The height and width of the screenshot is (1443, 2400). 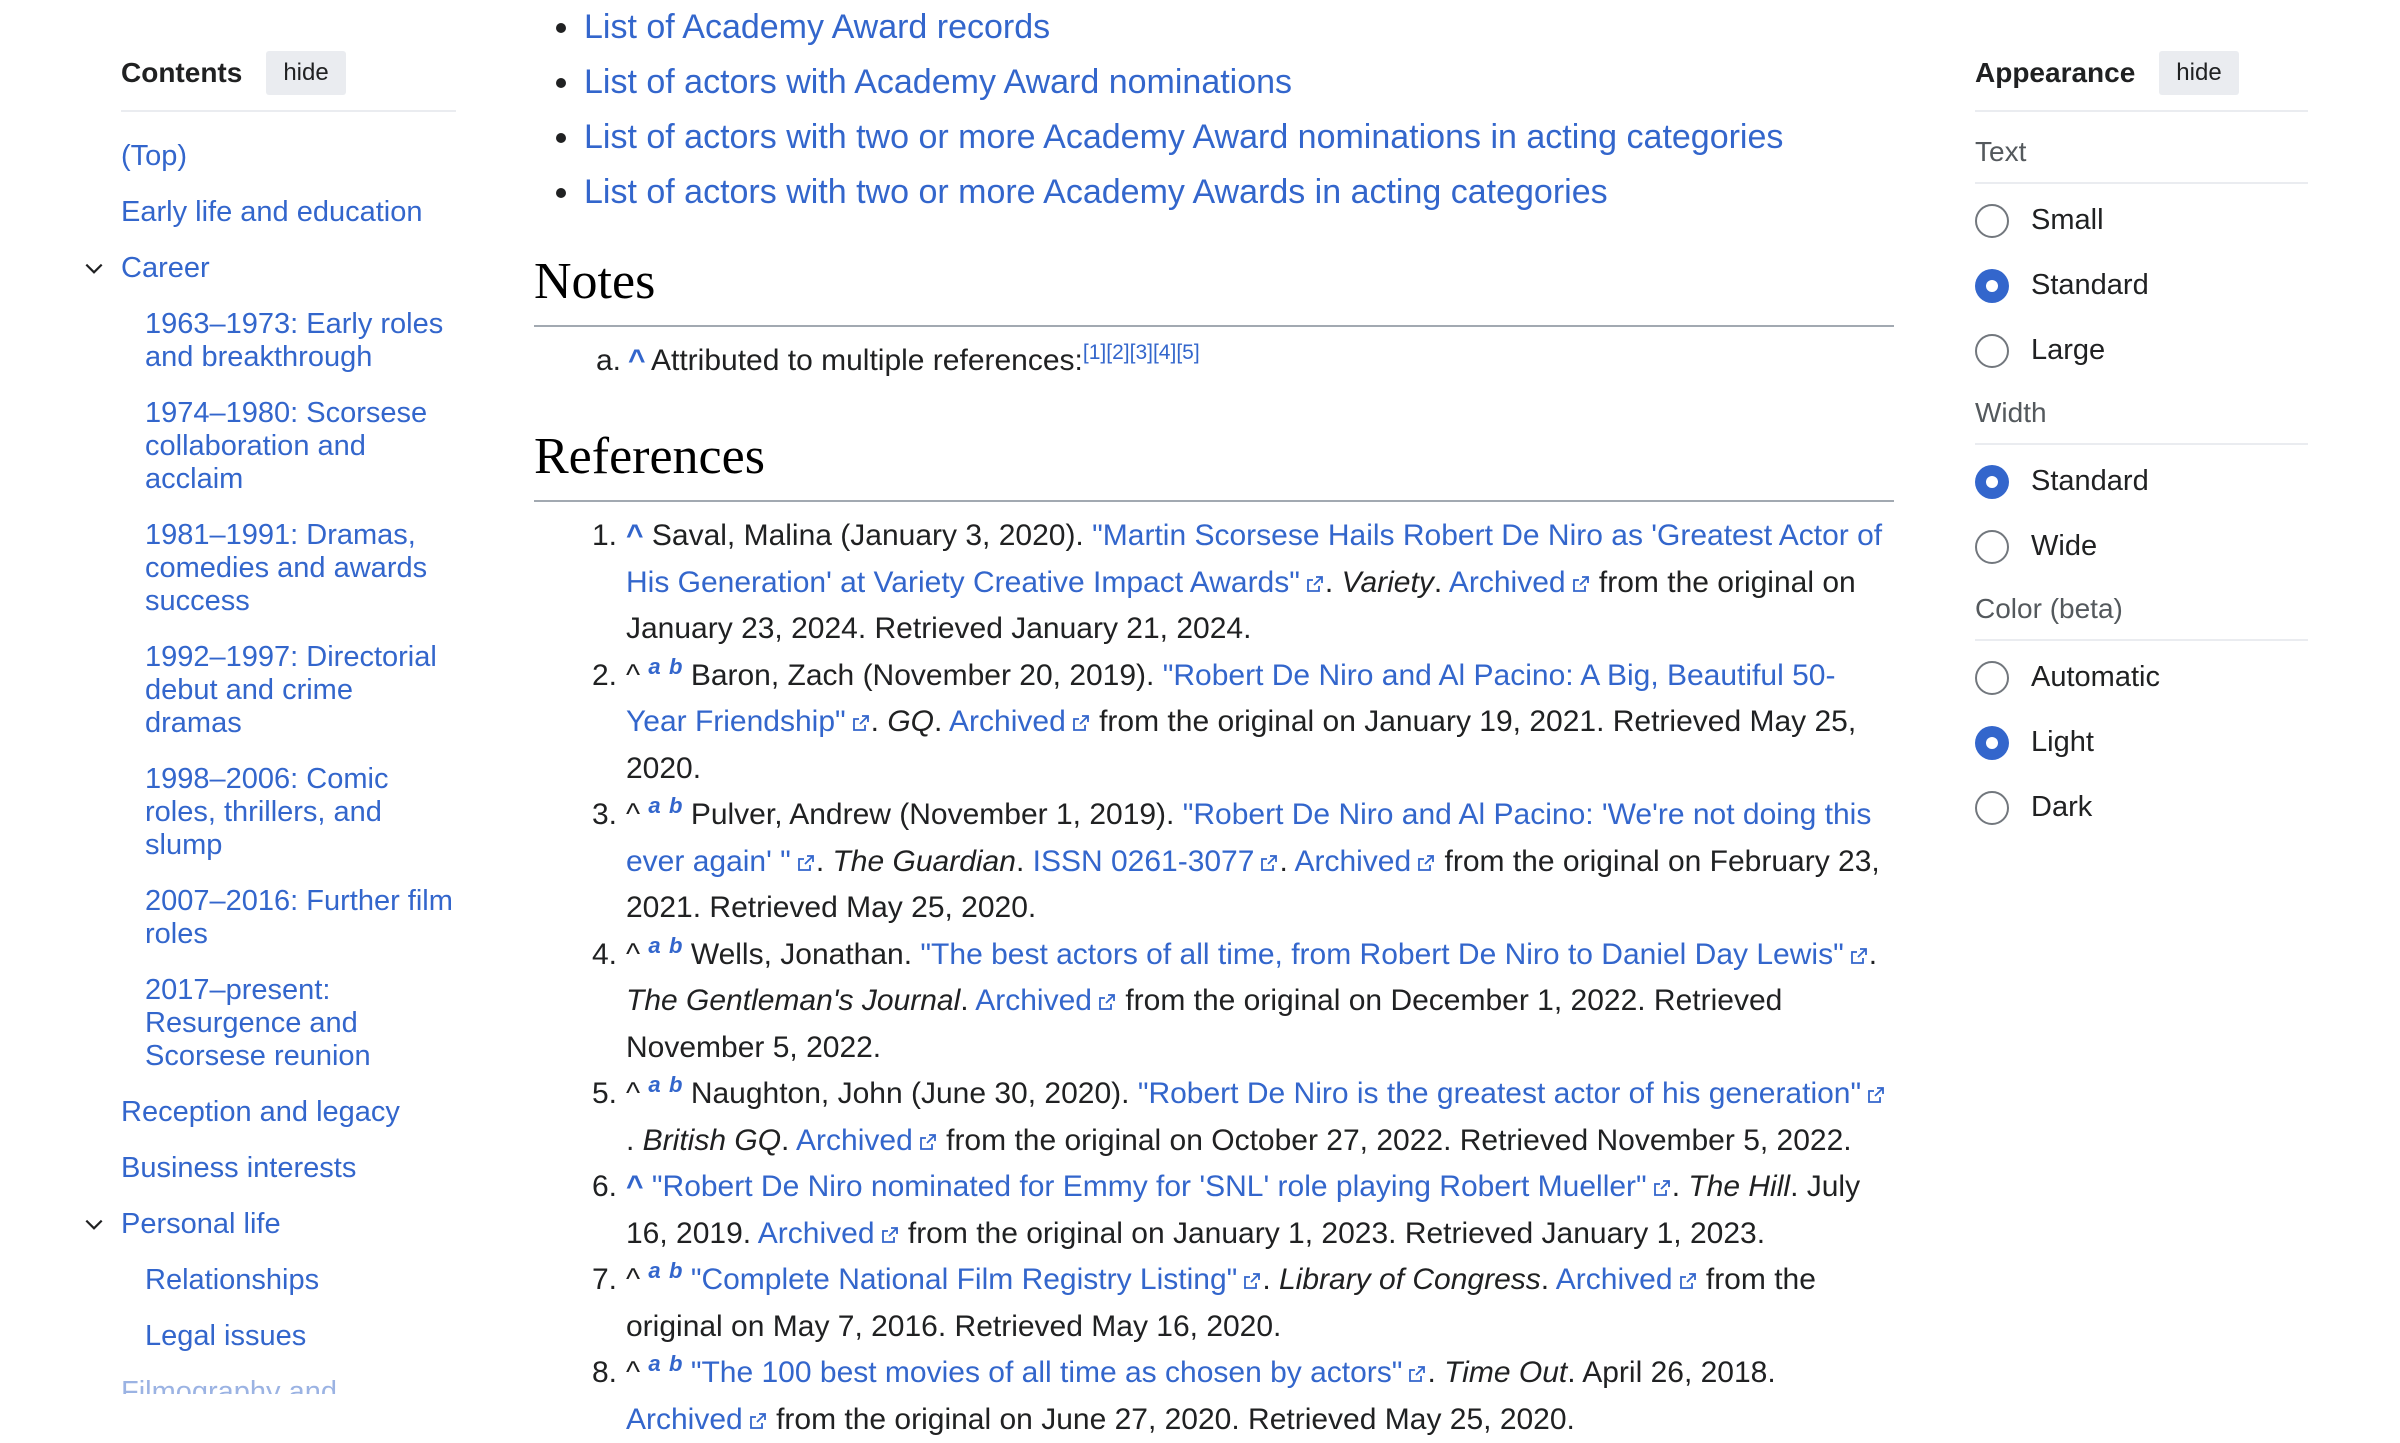 What do you see at coordinates (1506, 1372) in the screenshot?
I see `reference-work: Time Out` at bounding box center [1506, 1372].